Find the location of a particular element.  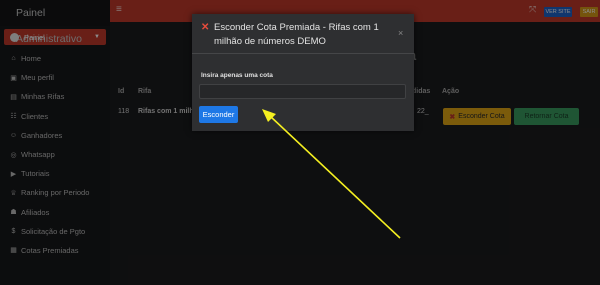

error-x-icon: ✕ is located at coordinates (205, 27).